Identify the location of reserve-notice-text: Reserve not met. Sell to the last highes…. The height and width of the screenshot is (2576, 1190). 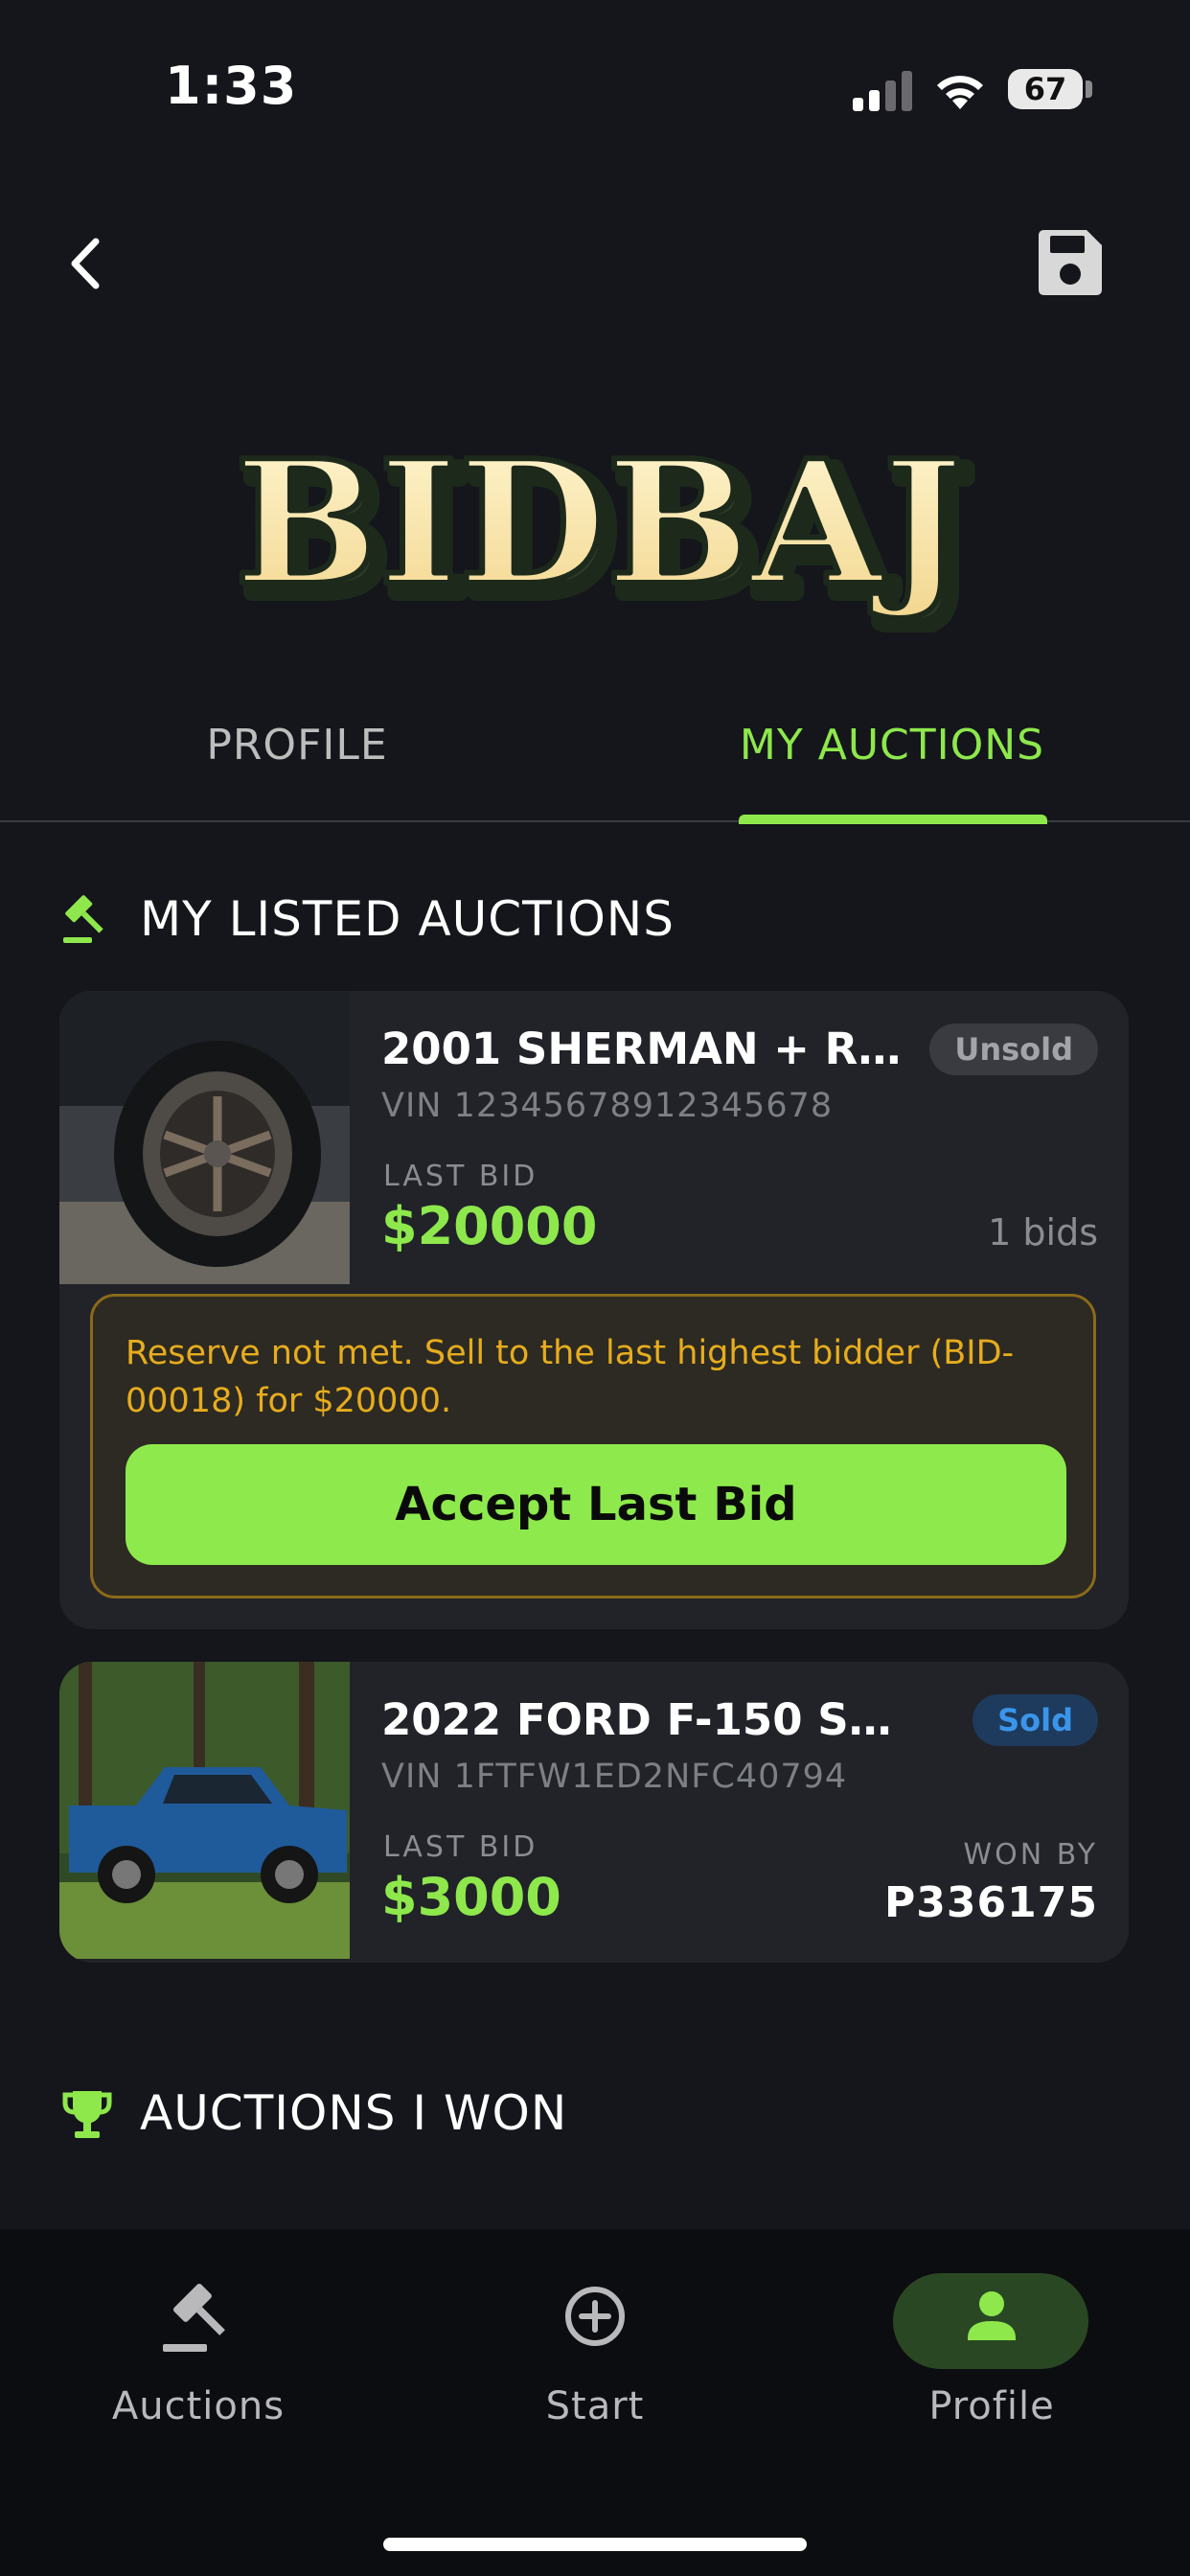
(571, 1377).